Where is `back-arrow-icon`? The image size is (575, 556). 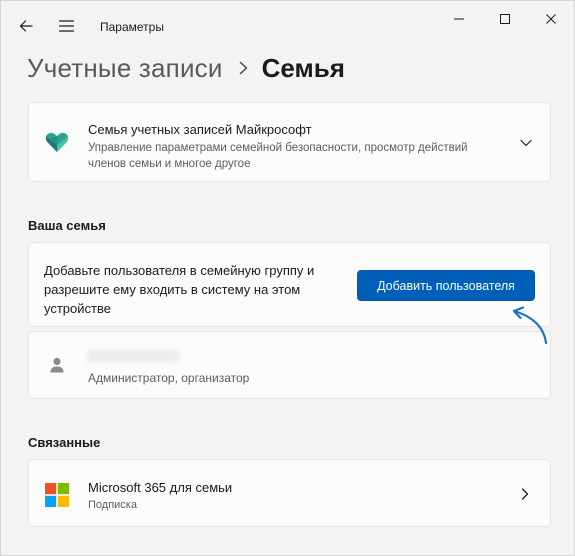 back-arrow-icon is located at coordinates (26, 26).